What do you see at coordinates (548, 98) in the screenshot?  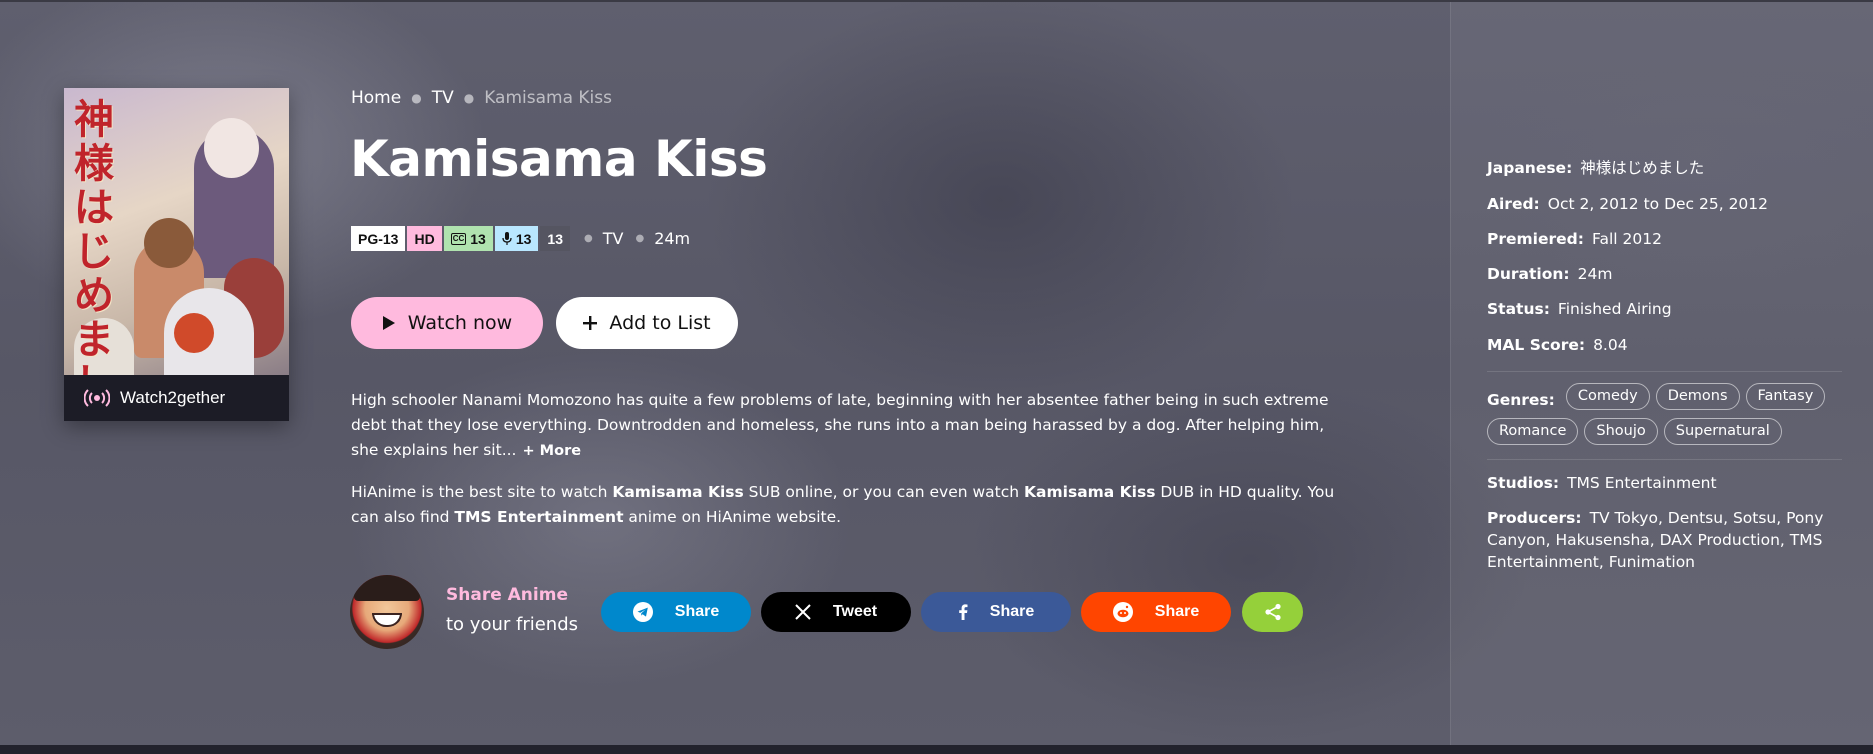 I see `breadcrumb-current: Kamisama Kiss` at bounding box center [548, 98].